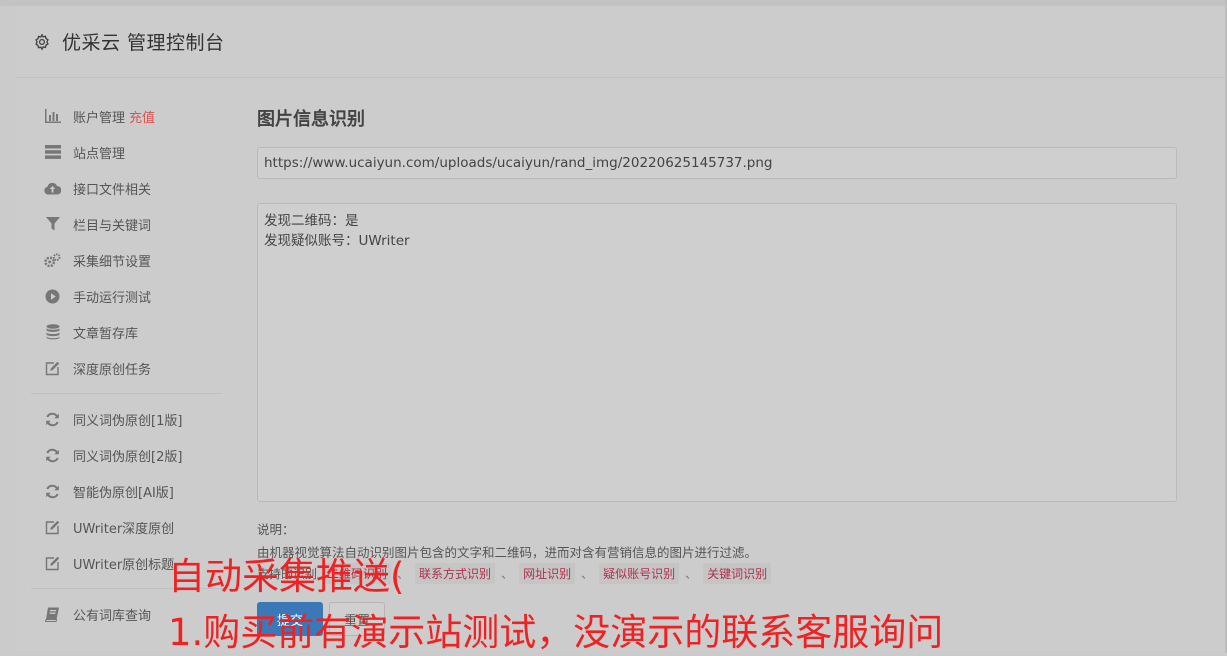  I want to click on tag-contact: 联系方式识别, so click(455, 573).